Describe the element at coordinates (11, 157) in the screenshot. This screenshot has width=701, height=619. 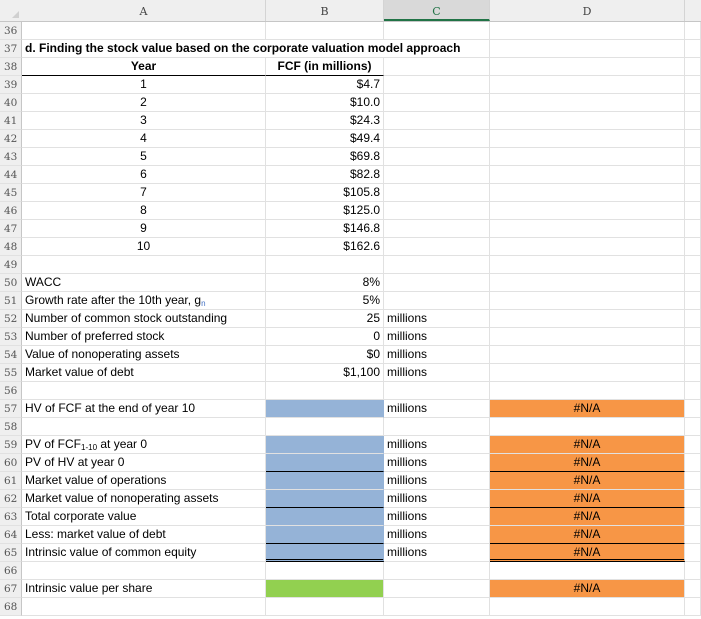
I see `row-header: 43` at that location.